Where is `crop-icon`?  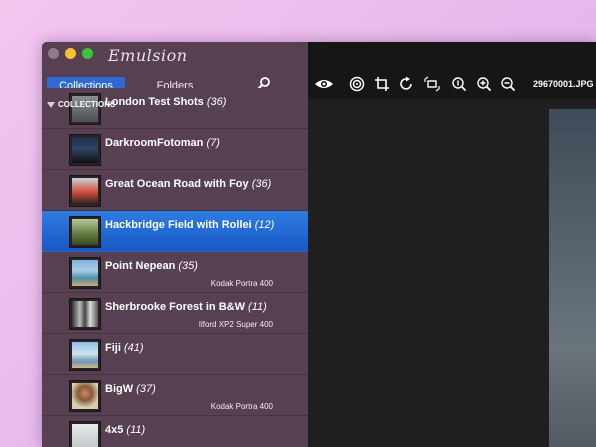 crop-icon is located at coordinates (382, 84).